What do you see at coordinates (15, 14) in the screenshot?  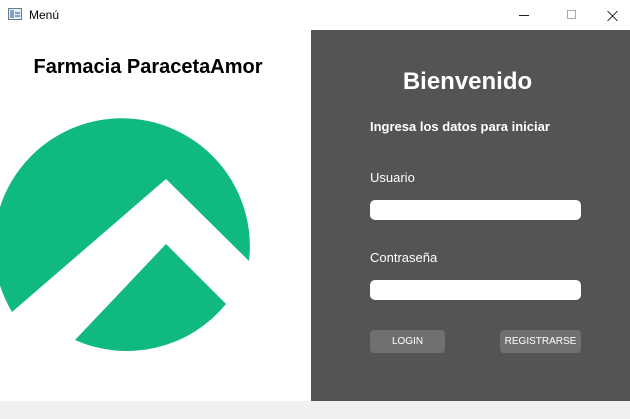 I see `app-window-icon` at bounding box center [15, 14].